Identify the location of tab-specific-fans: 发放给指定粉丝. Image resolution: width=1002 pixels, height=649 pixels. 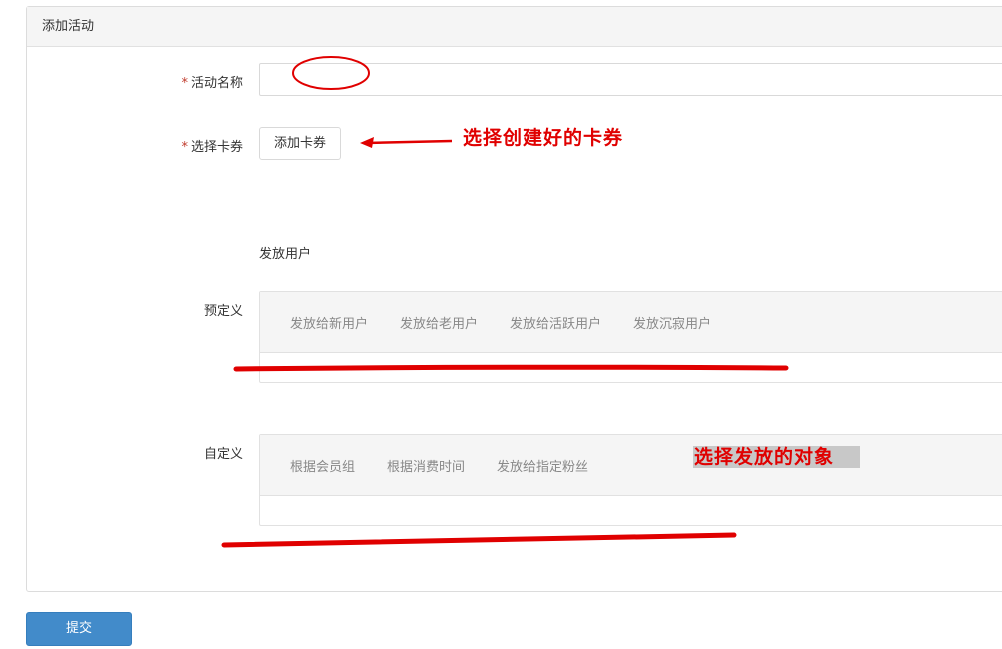
(542, 465).